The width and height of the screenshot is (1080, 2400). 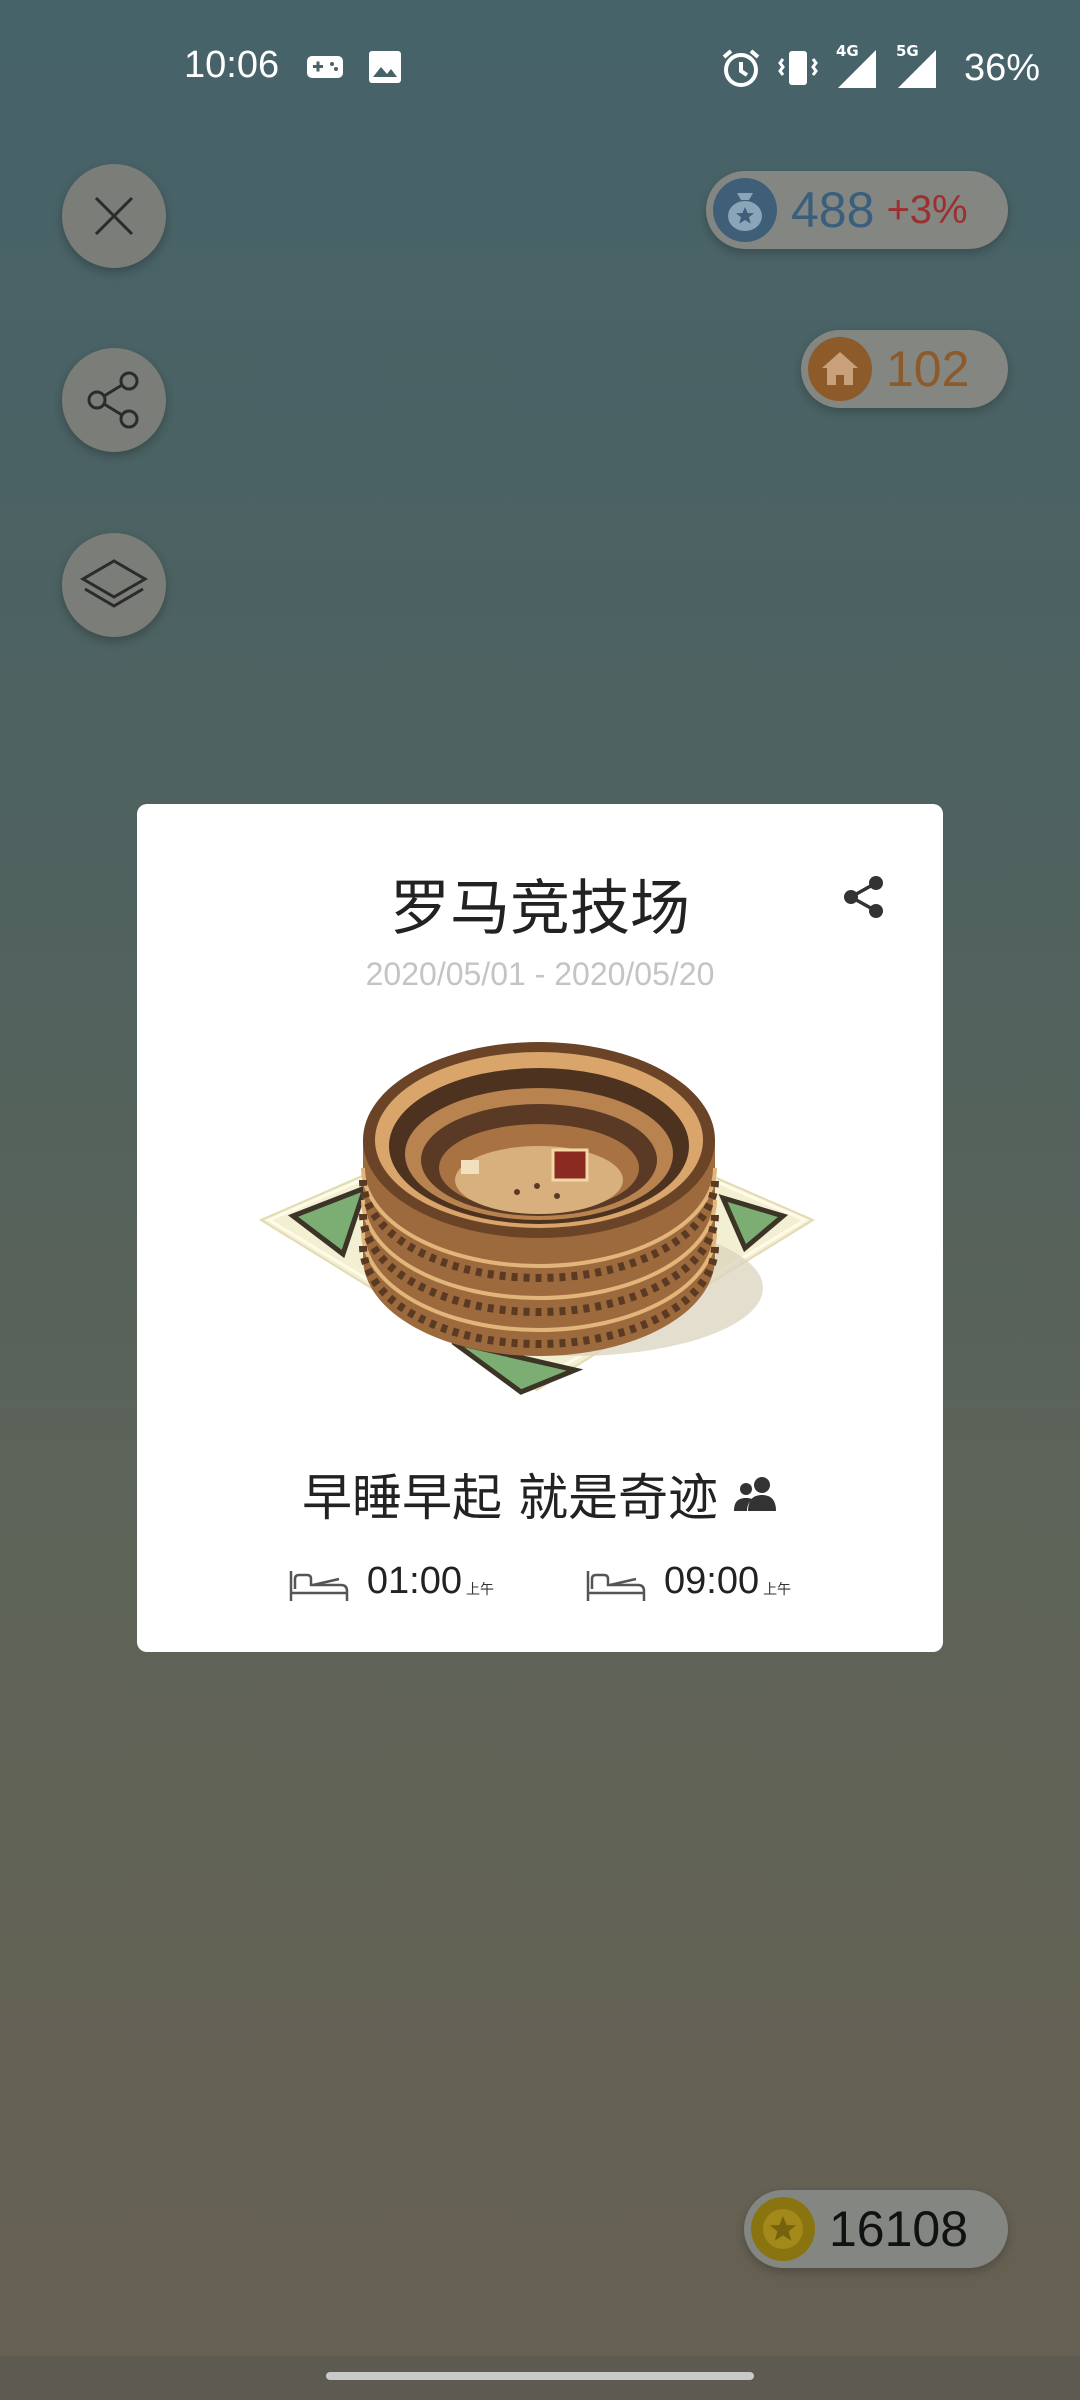 What do you see at coordinates (540, 2376) in the screenshot?
I see `home-indicator` at bounding box center [540, 2376].